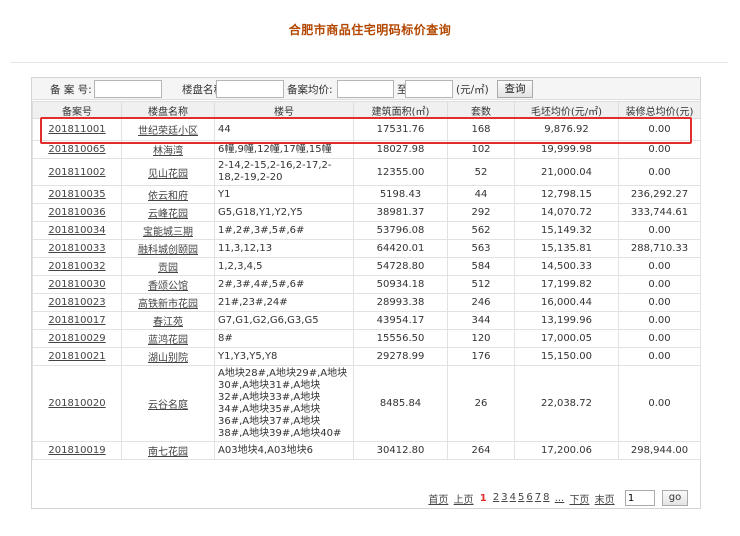  What do you see at coordinates (76, 149) in the screenshot?
I see `record-no-link: 201810065` at bounding box center [76, 149].